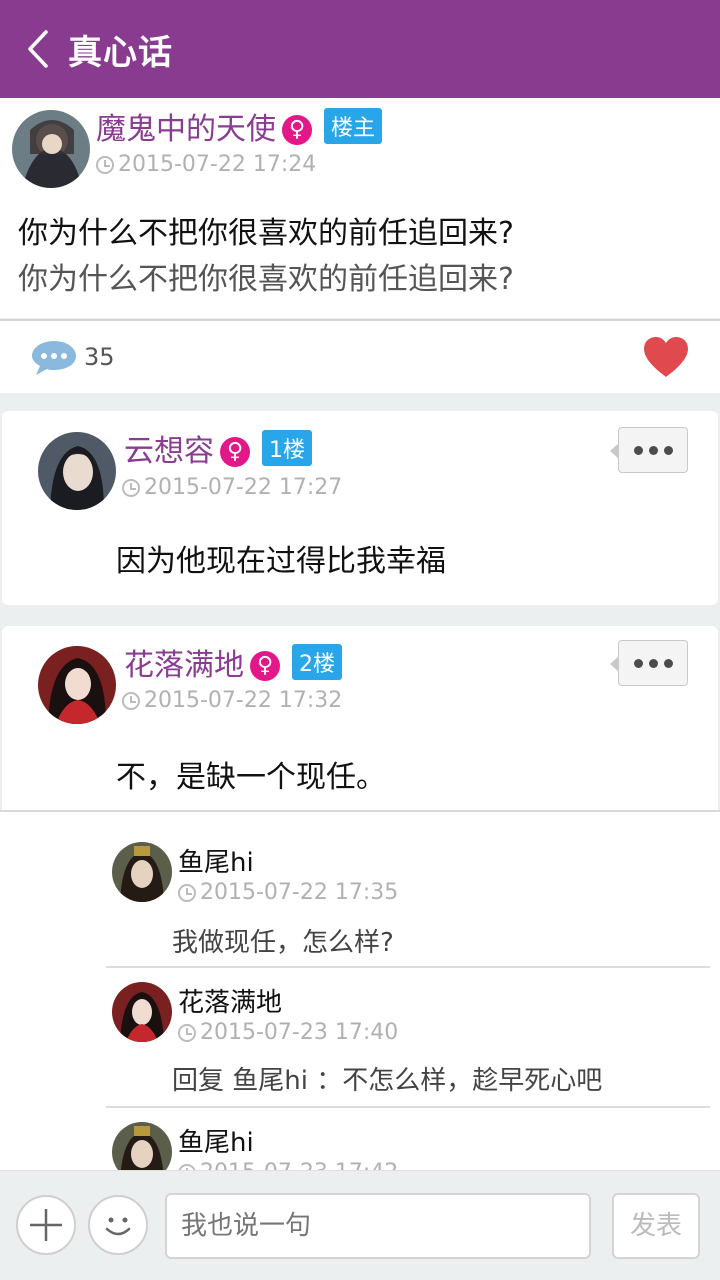  What do you see at coordinates (281, 561) in the screenshot?
I see `reply-text: 因为他现在过得比我幸福` at bounding box center [281, 561].